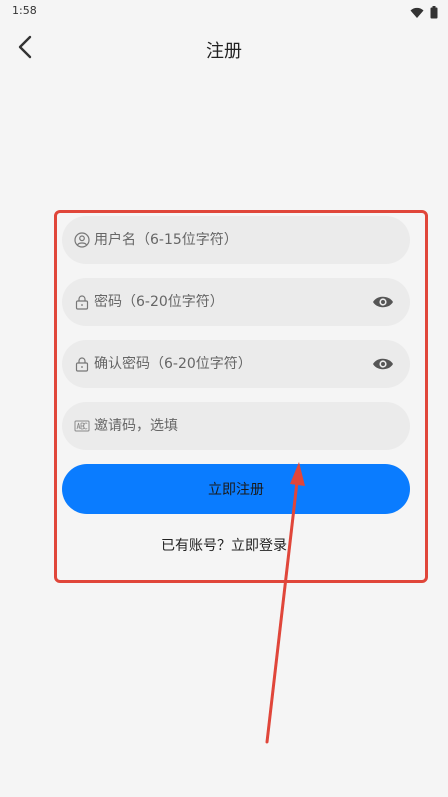  Describe the element at coordinates (224, 545) in the screenshot. I see `login-link: 已有账号？立即登录` at that location.